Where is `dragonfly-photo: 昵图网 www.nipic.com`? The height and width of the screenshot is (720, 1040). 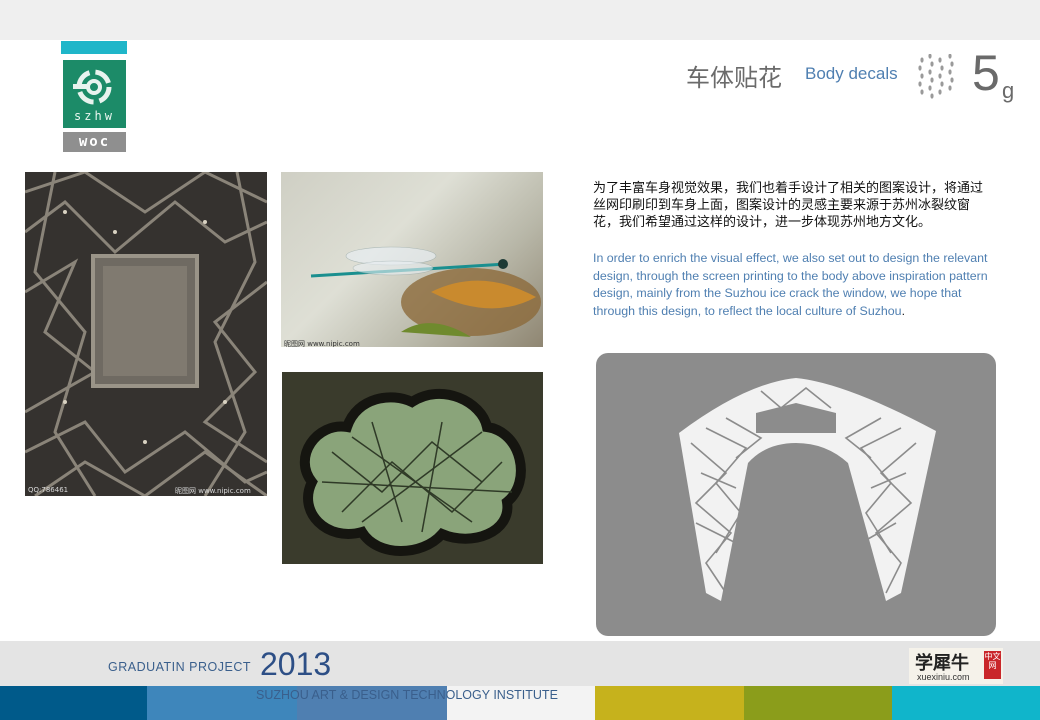
dragonfly-photo: 昵图网 www.nipic.com is located at coordinates (412, 259).